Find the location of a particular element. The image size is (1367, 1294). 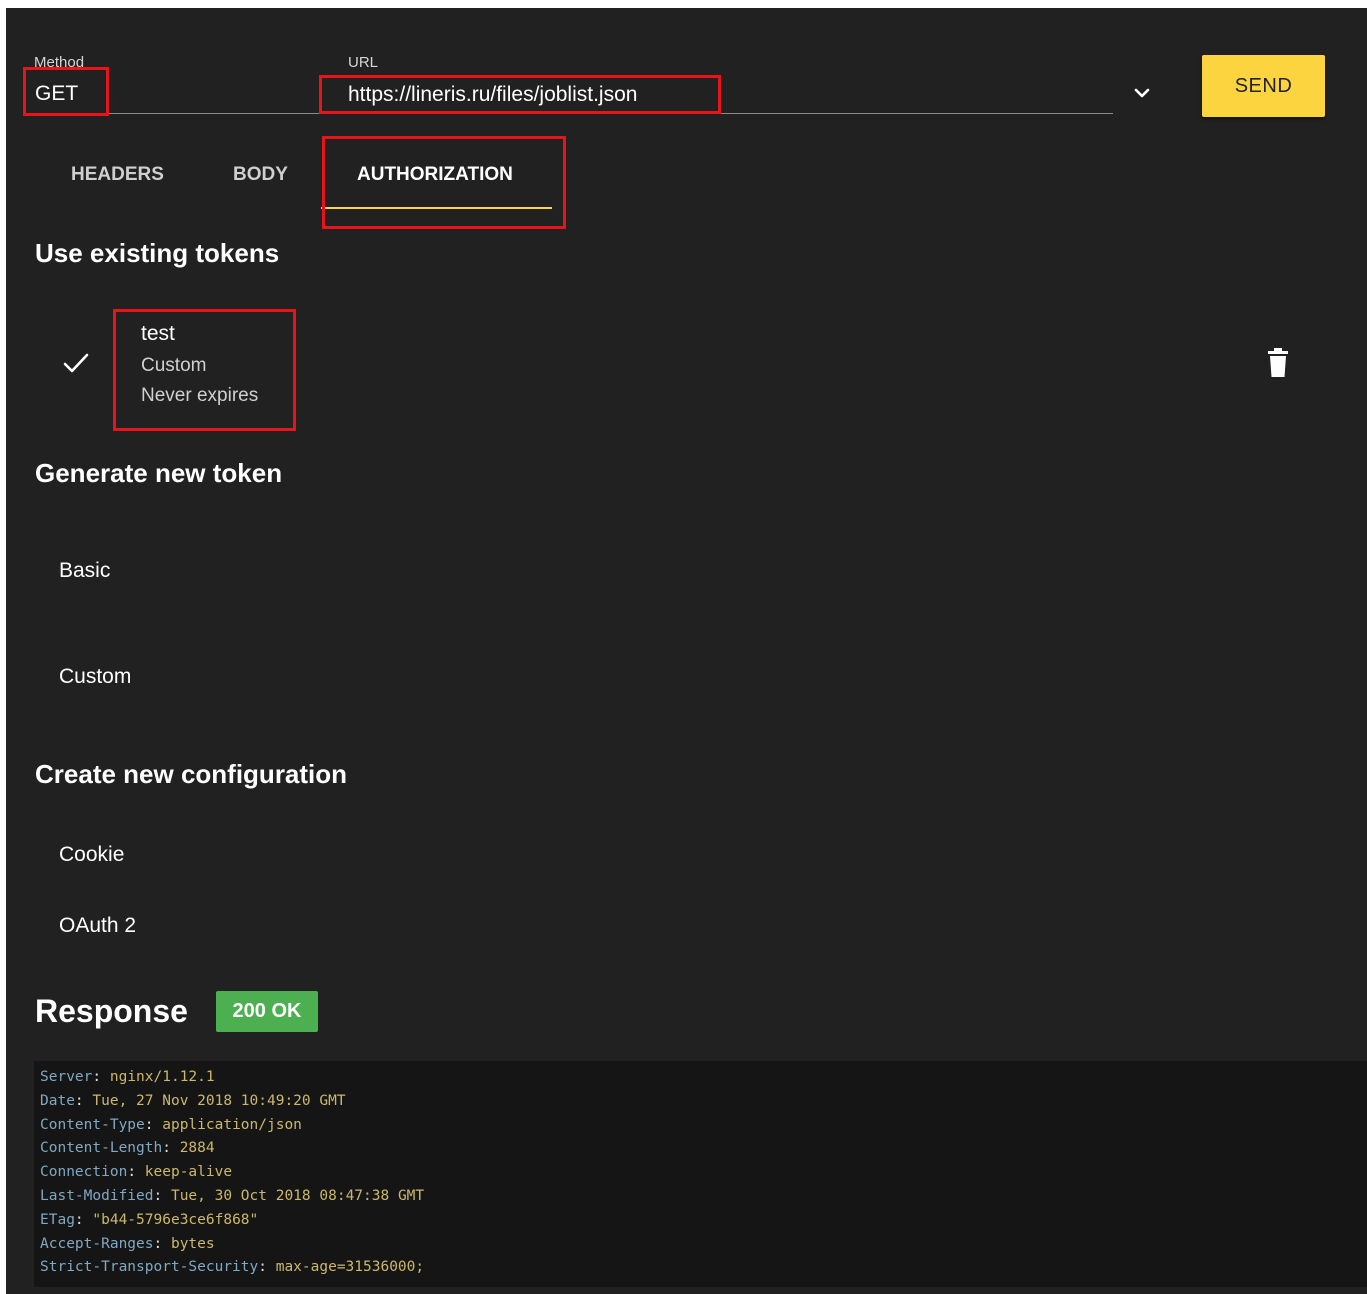

config-cookie-item: Cookie is located at coordinates (91, 855).